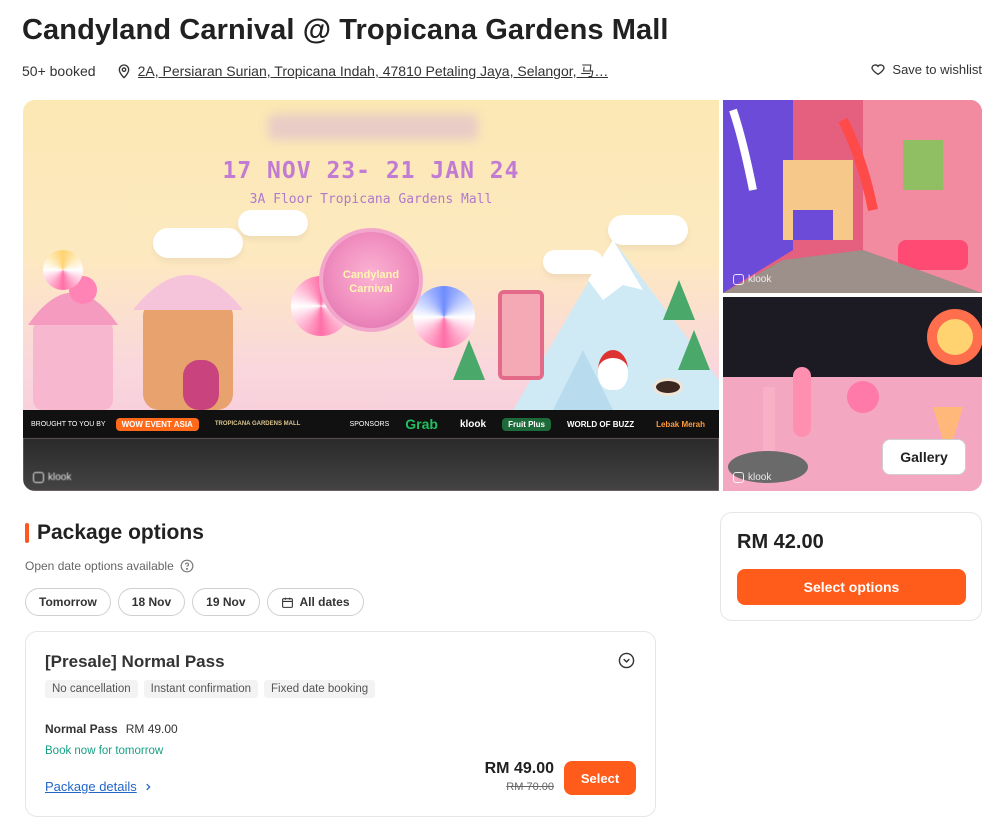  I want to click on hero-date-text: 17 NOV 23- 21 JAN 24, so click(371, 171).